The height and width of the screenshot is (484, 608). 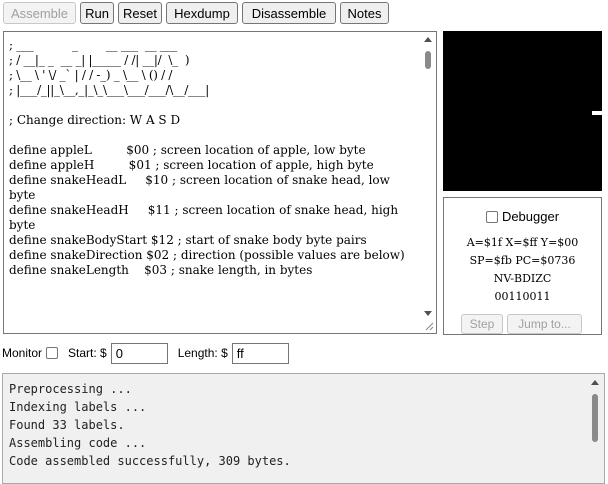 What do you see at coordinates (93, 45) in the screenshot?
I see `code-line: ; ___ _ __ ___ __ ___` at bounding box center [93, 45].